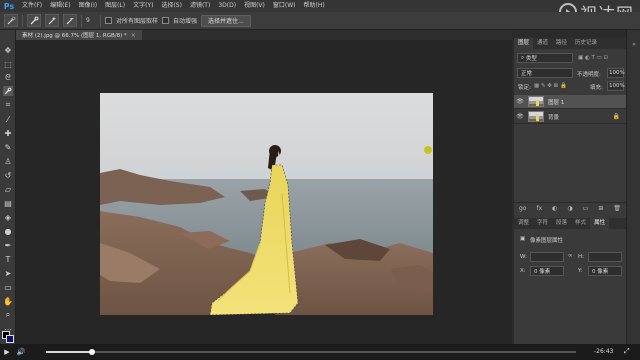 Image resolution: width=640 pixels, height=360 pixels. Describe the element at coordinates (547, 271) in the screenshot. I see `x-input: 0 像素` at that location.